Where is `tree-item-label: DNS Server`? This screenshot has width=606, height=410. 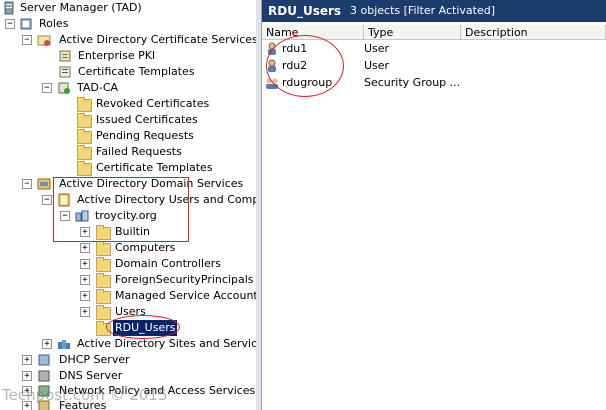 tree-item-label: DNS Server is located at coordinates (91, 375).